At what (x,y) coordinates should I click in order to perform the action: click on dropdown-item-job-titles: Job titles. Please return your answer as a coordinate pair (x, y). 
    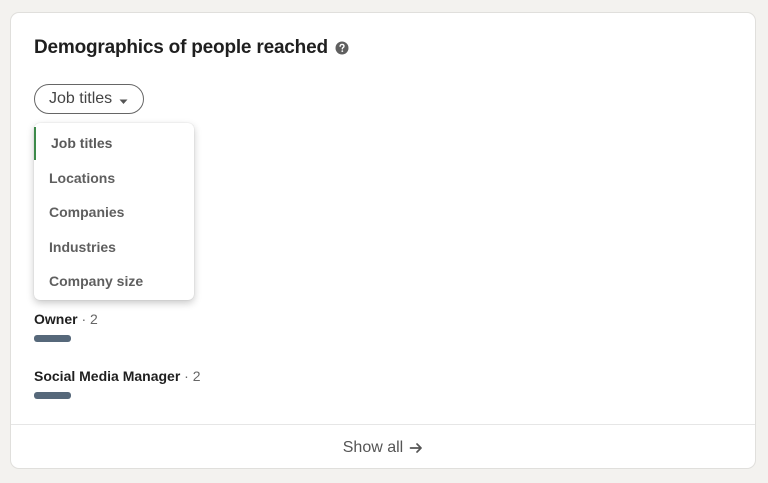
    Looking at the image, I should click on (114, 143).